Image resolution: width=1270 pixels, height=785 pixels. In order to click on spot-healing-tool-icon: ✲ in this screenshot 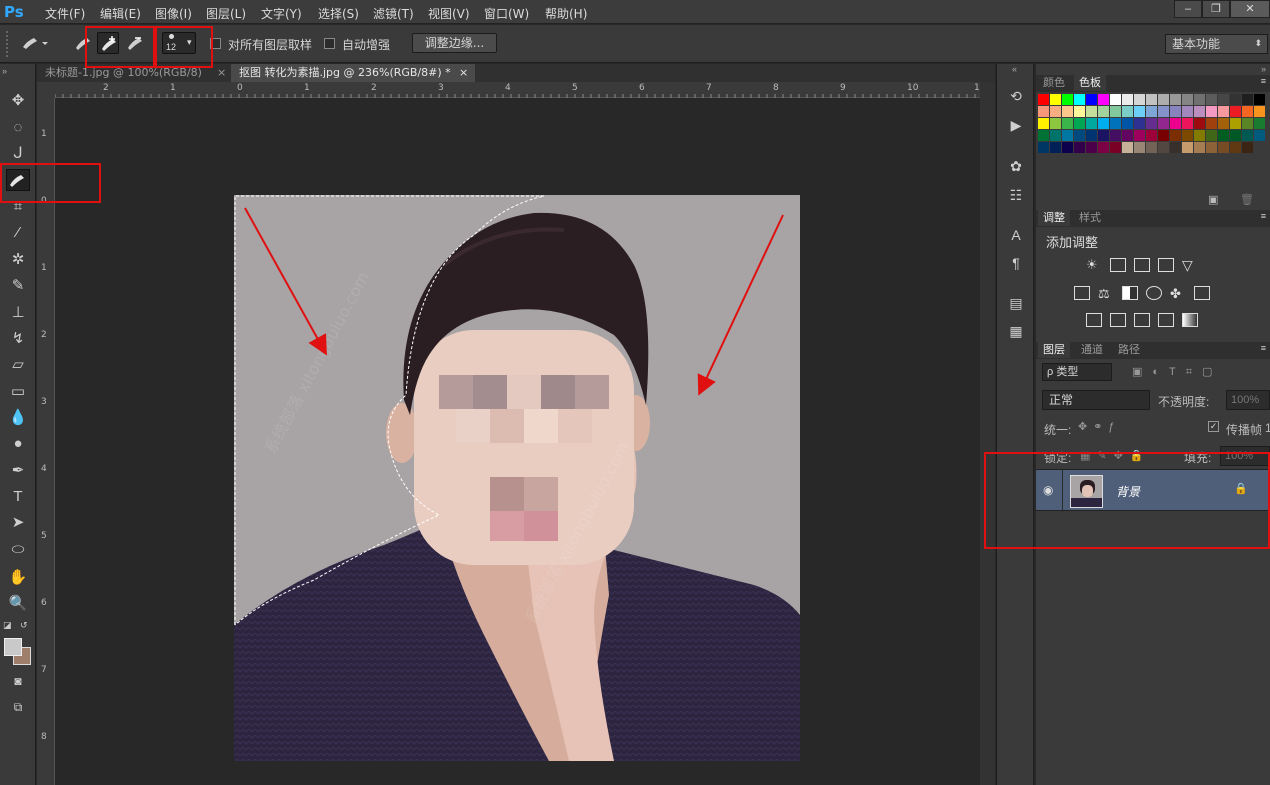, I will do `click(18, 260)`.